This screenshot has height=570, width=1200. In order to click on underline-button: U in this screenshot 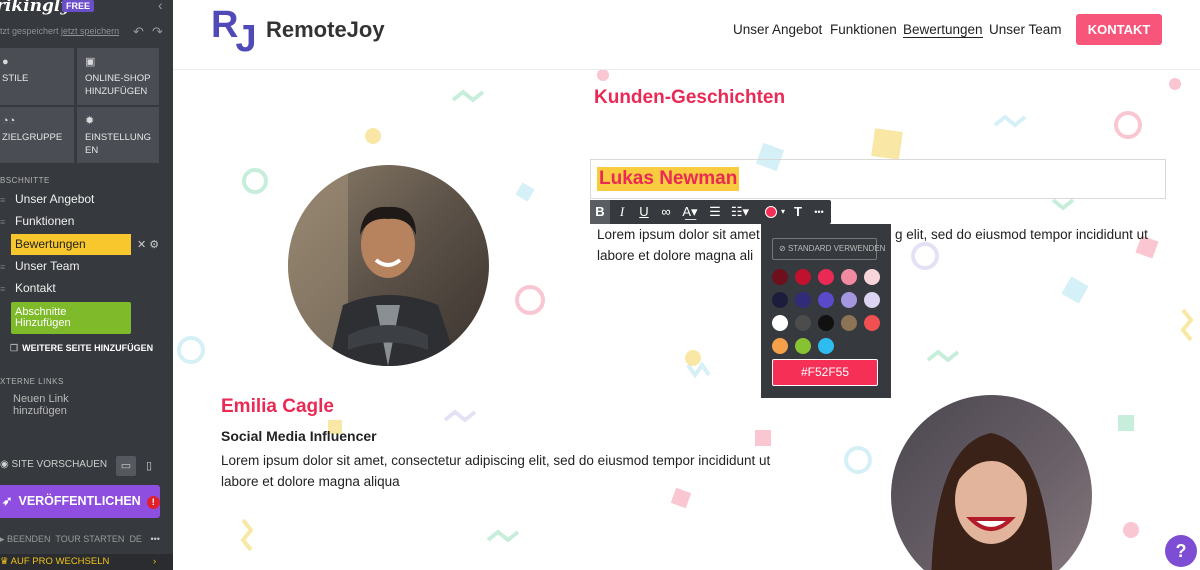, I will do `click(644, 212)`.